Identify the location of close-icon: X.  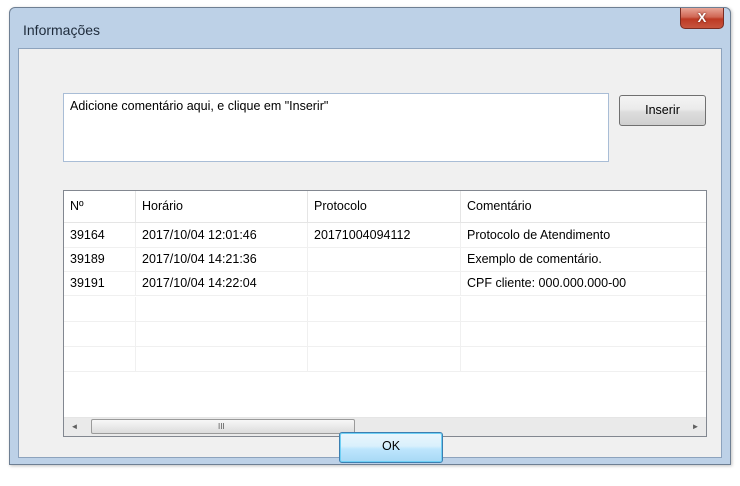
(702, 17).